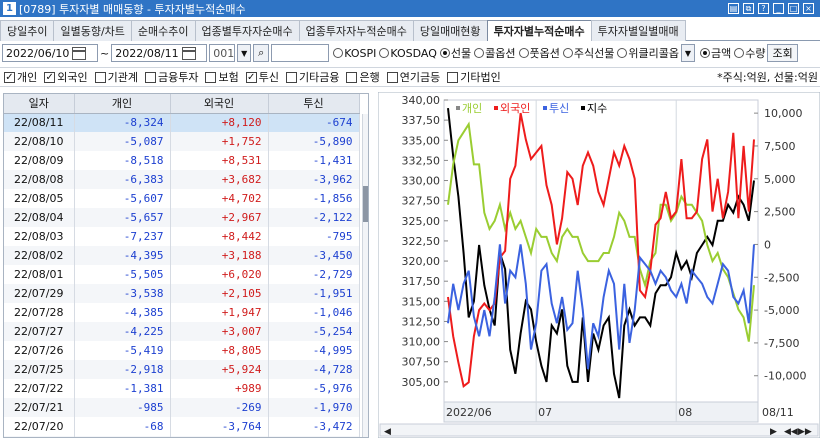 Image resolution: width=820 pixels, height=441 pixels. I want to click on investor-checkbox-4: 보험, so click(222, 77).